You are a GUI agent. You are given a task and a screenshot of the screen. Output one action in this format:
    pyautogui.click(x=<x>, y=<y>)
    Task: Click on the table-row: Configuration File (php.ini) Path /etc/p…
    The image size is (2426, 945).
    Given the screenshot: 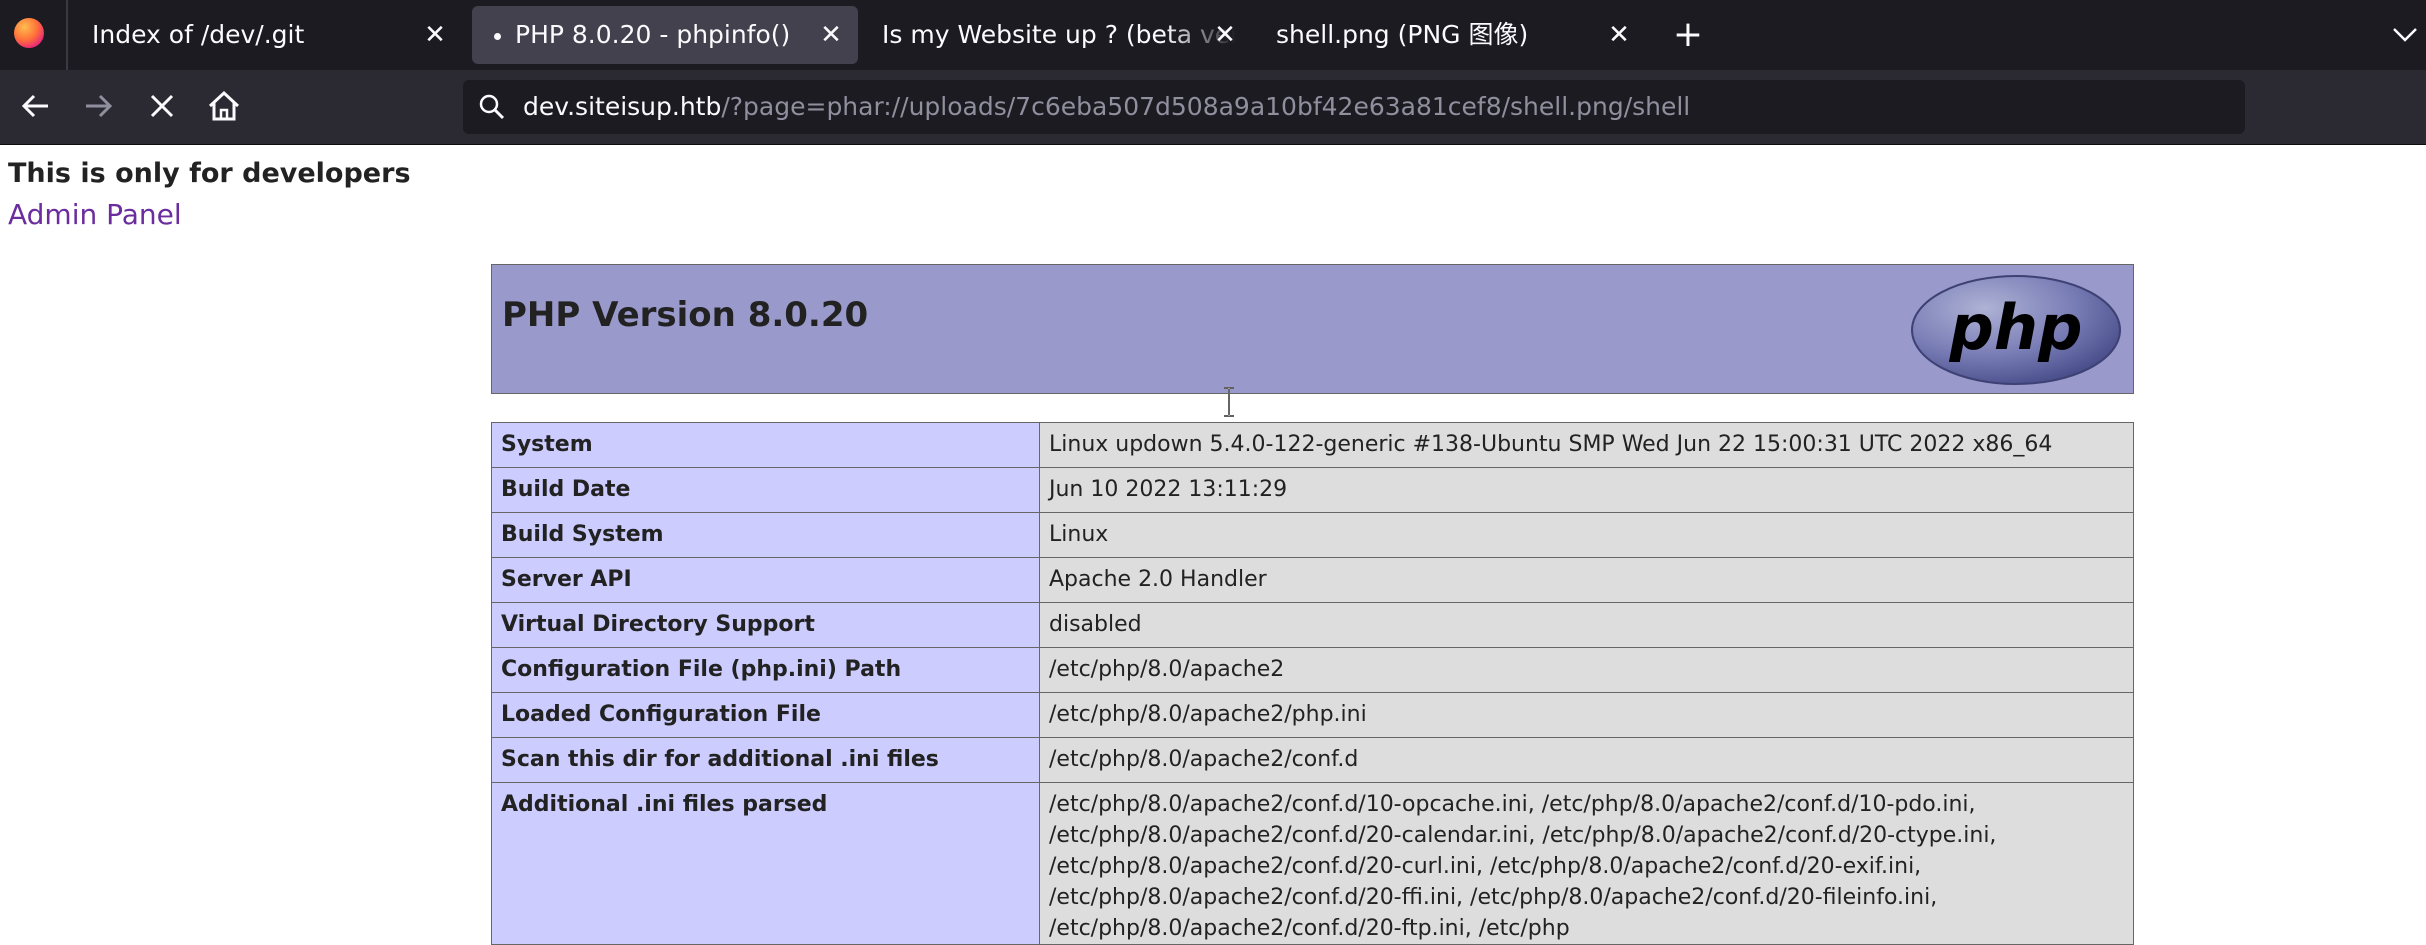 What is the action you would take?
    pyautogui.click(x=1312, y=670)
    